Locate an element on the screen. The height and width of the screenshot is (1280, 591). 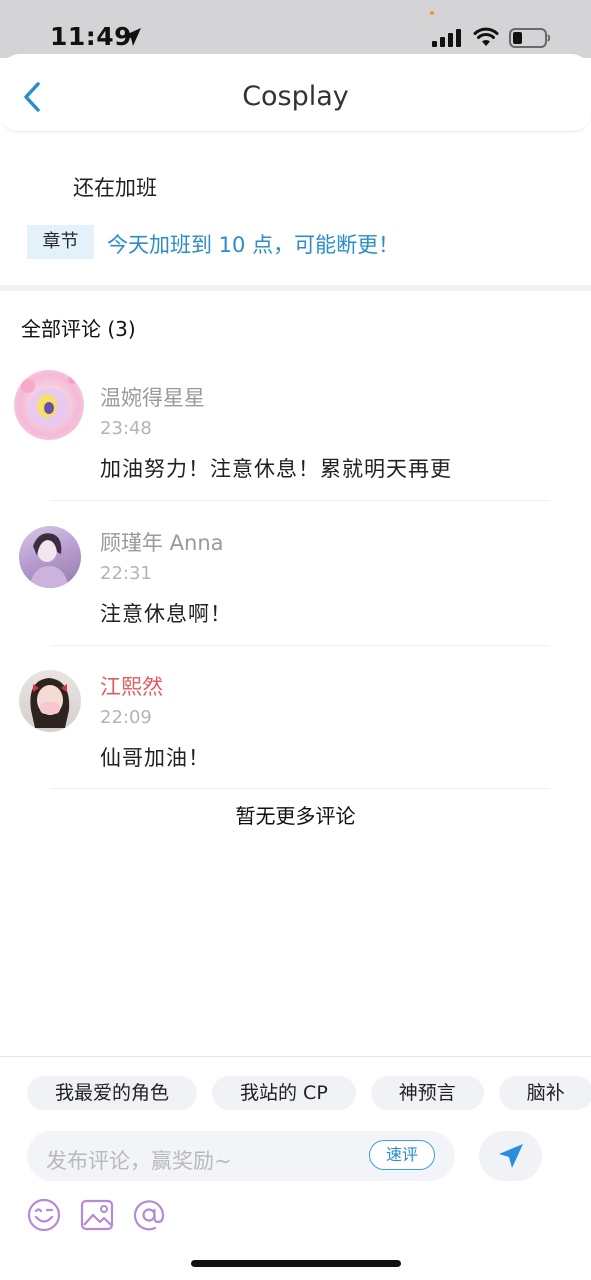
comment-time: 22:31 is located at coordinates (126, 573).